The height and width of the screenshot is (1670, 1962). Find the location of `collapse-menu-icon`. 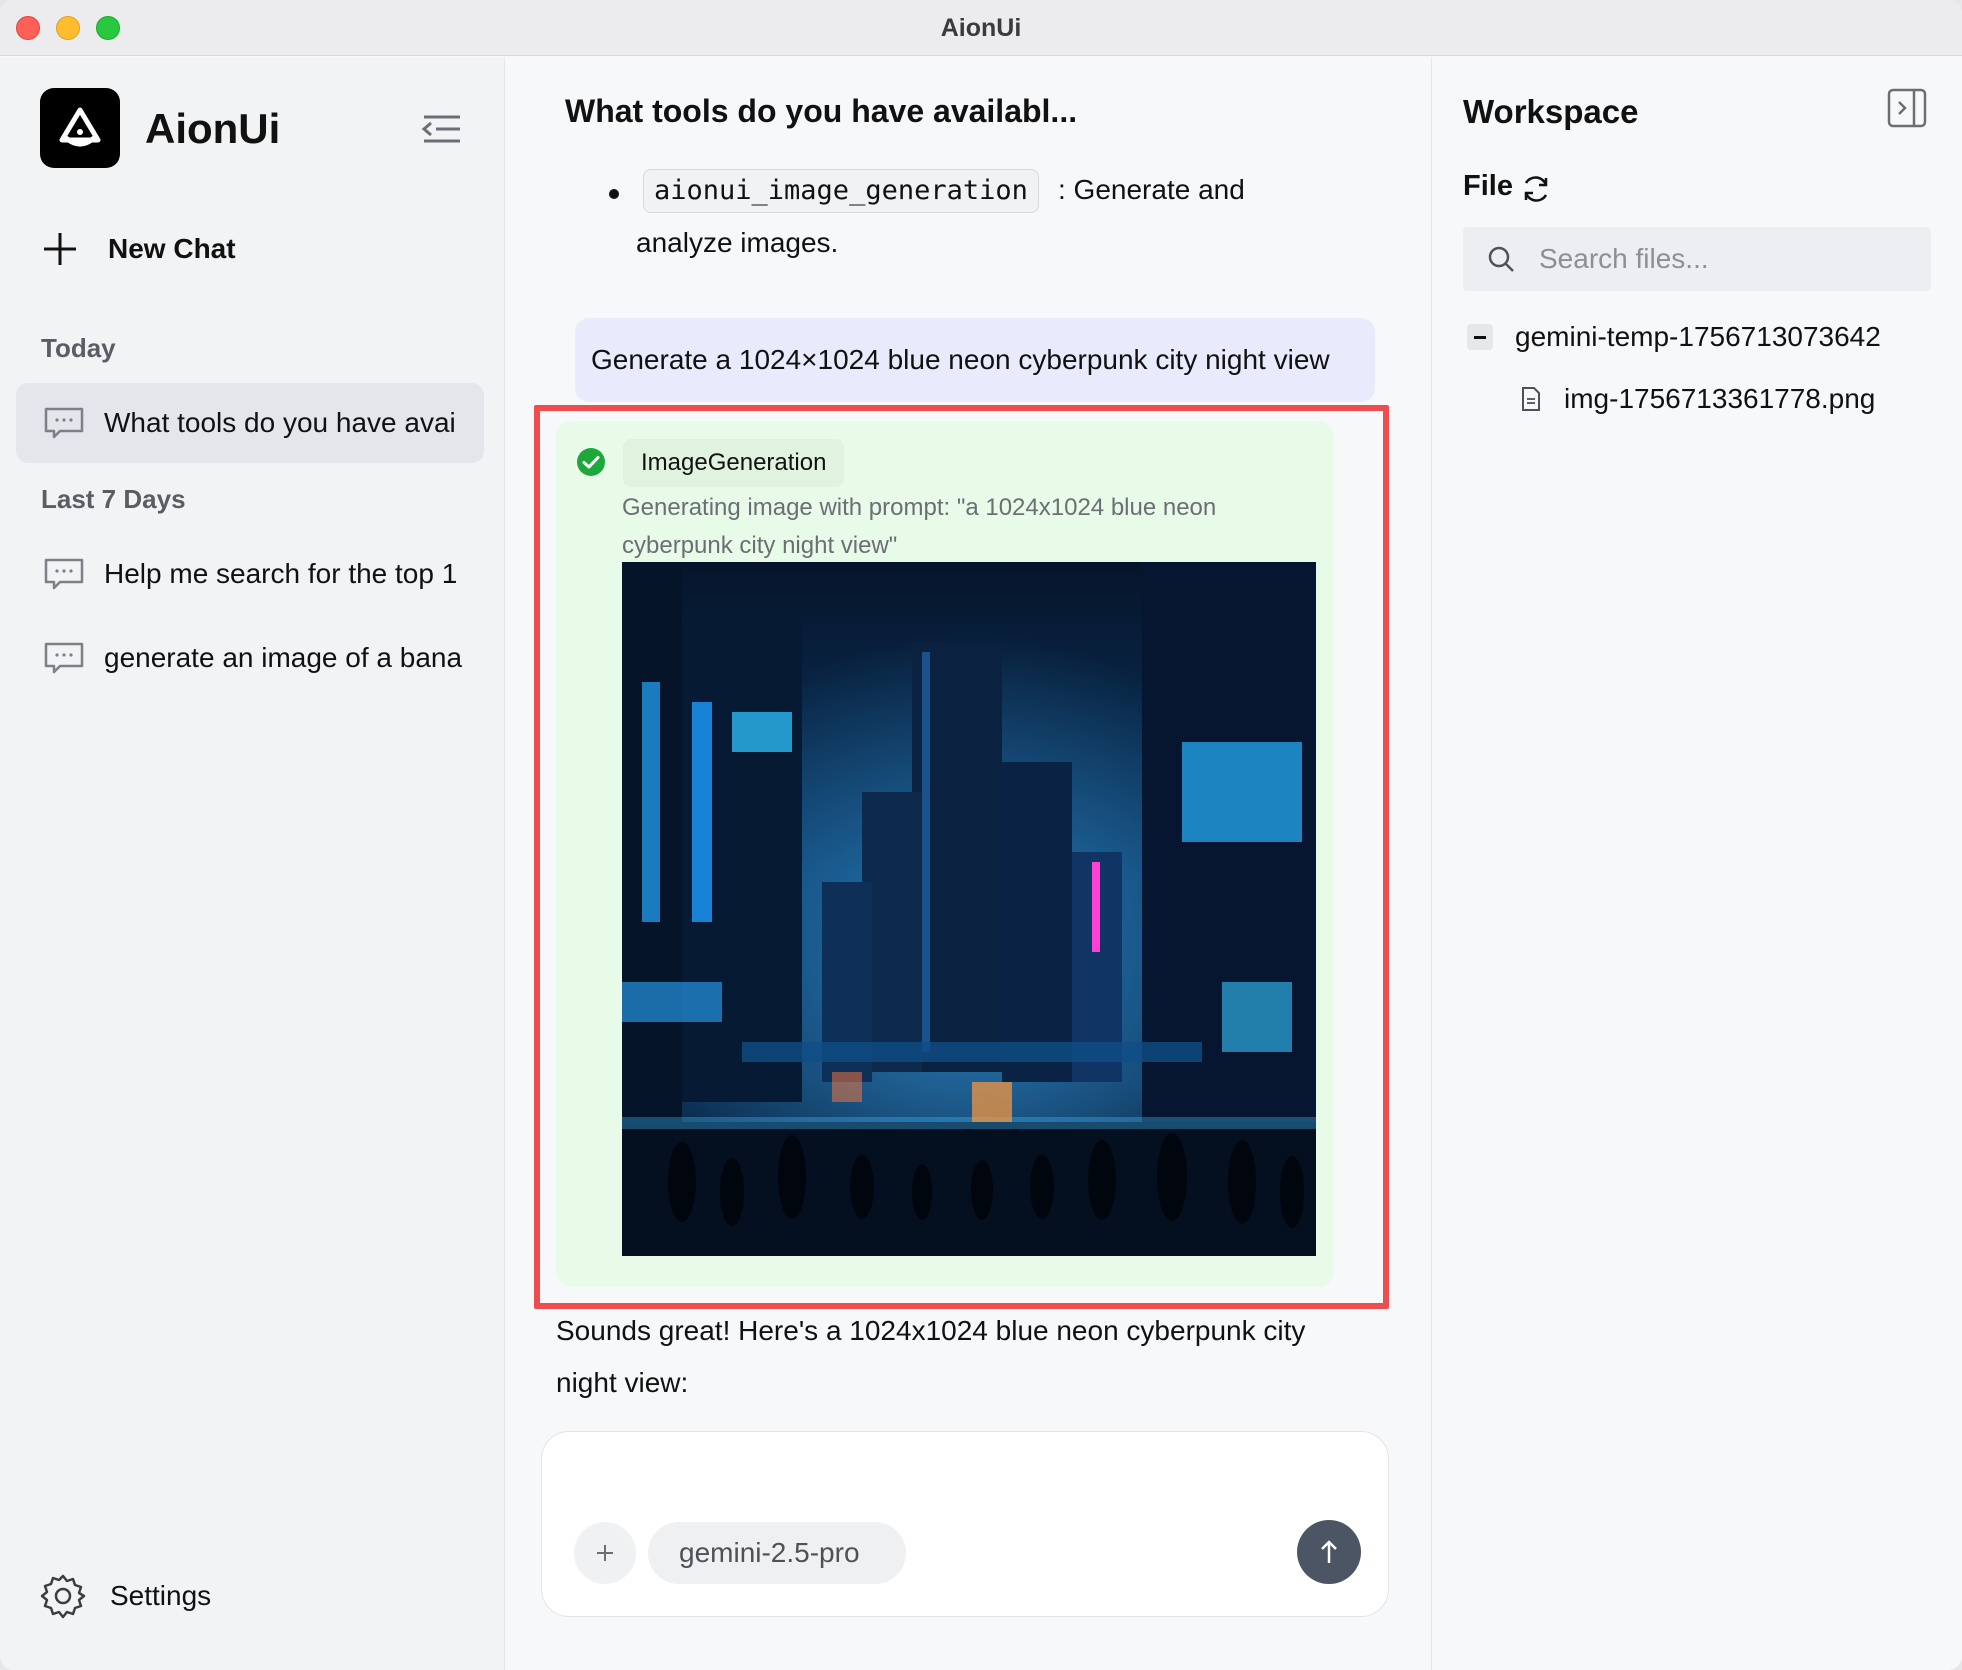

collapse-menu-icon is located at coordinates (440, 129).